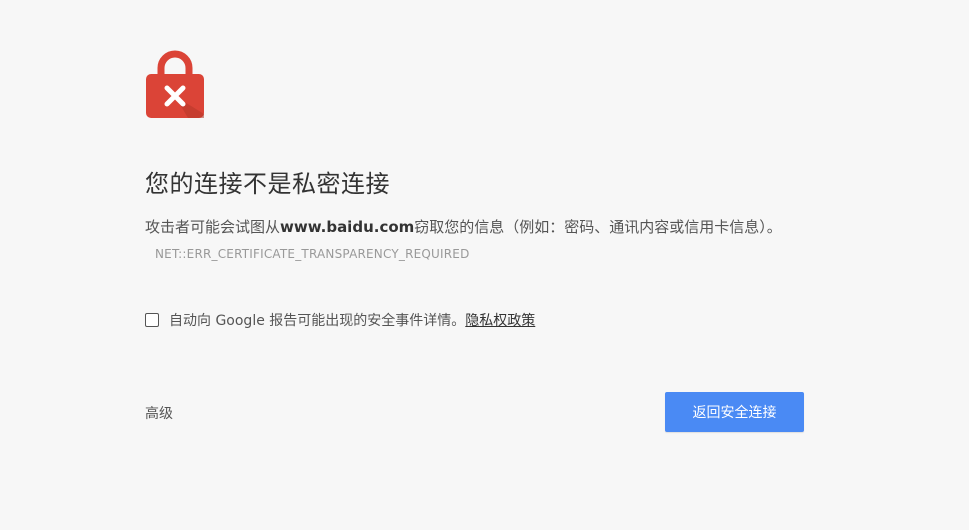 The height and width of the screenshot is (530, 969). Describe the element at coordinates (267, 184) in the screenshot. I see `page-title: 您的连接不是私密连接` at that location.